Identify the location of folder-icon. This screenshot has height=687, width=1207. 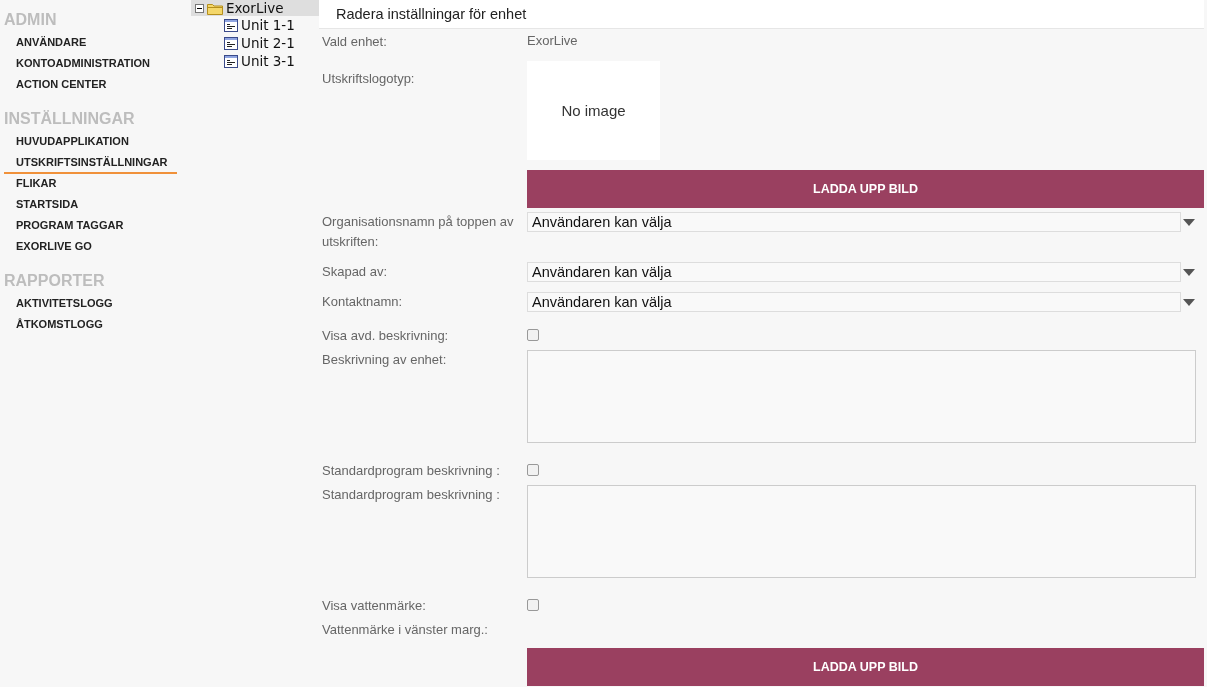
(215, 8).